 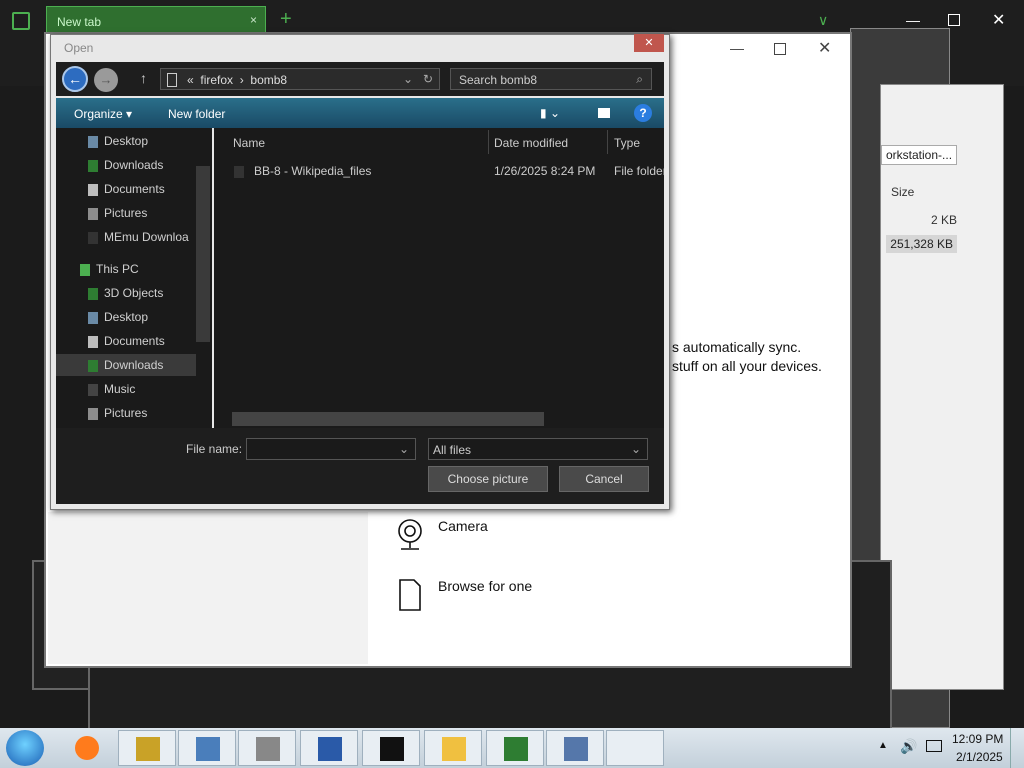 I want to click on settings-maximize-button, so click(x=780, y=49).